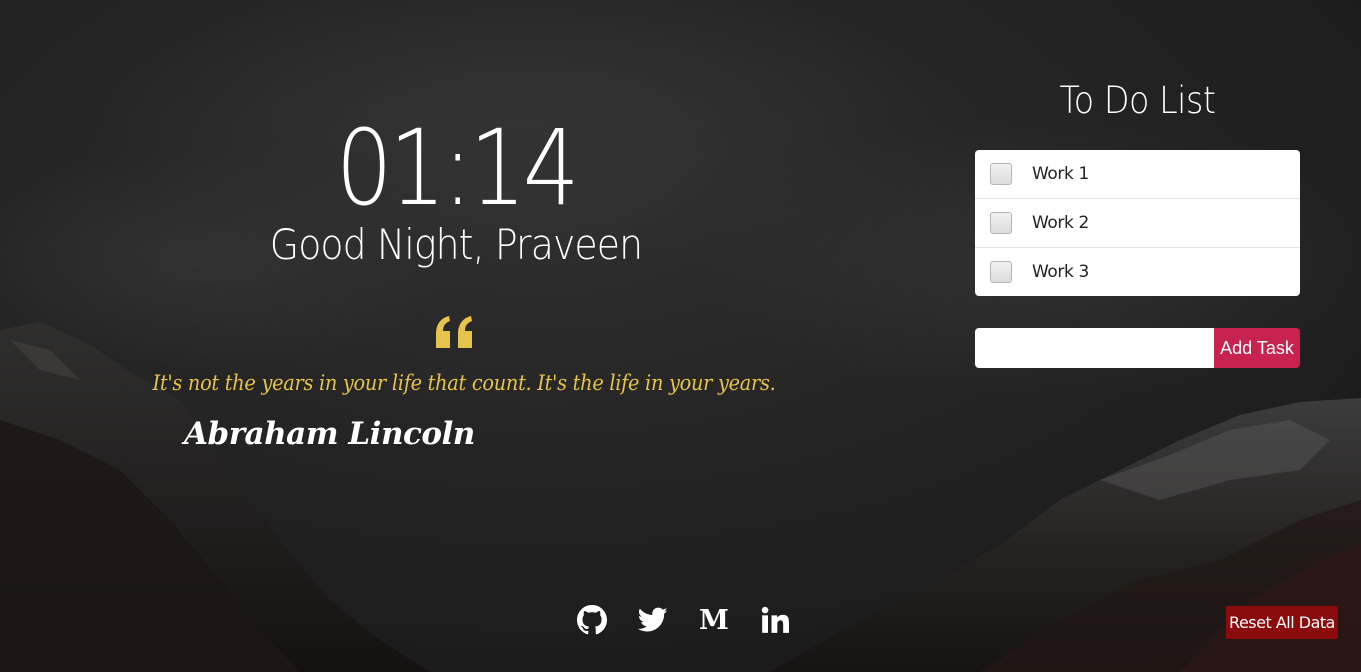 The image size is (1361, 672). Describe the element at coordinates (1137, 271) in the screenshot. I see `todo-item: Work 3` at that location.